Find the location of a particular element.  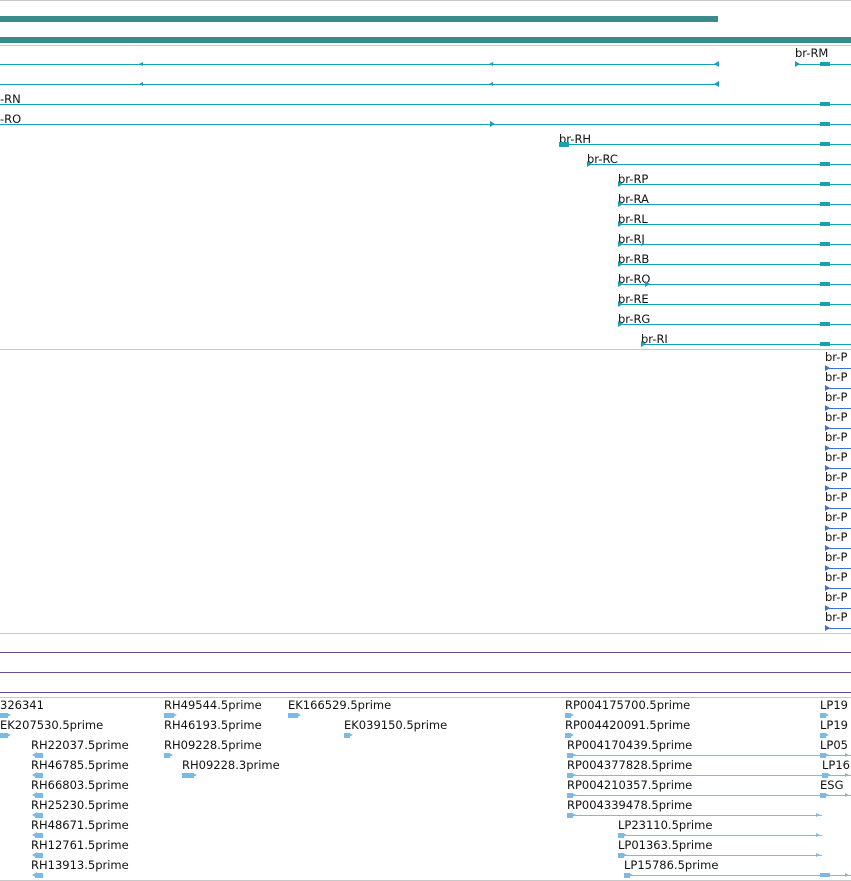

est-label: RH12761.5prime is located at coordinates (80, 845).